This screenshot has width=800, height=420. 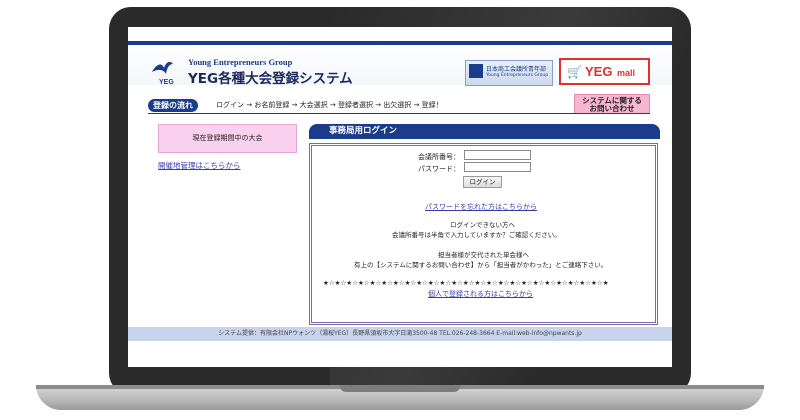 What do you see at coordinates (482, 182) in the screenshot?
I see `login-button: ログイン` at bounding box center [482, 182].